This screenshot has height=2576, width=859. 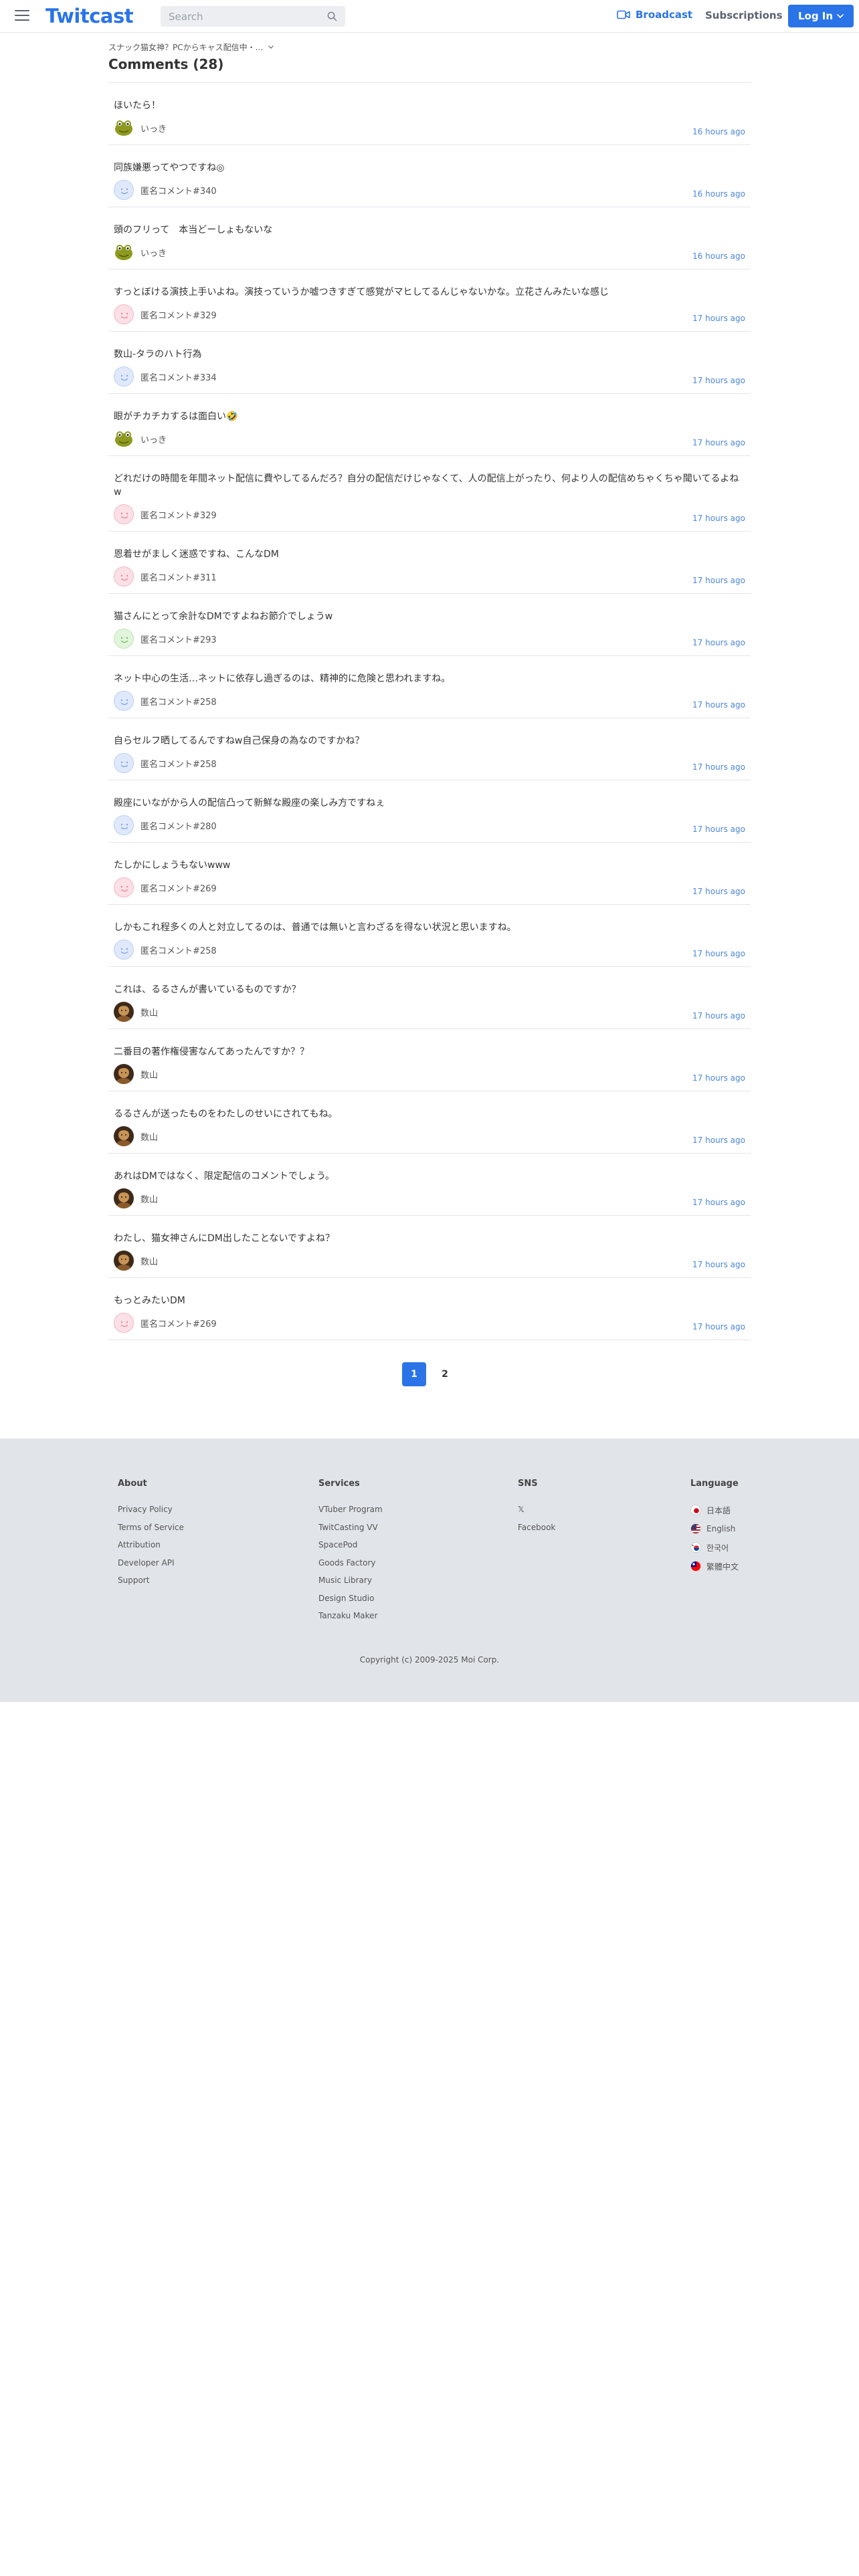 What do you see at coordinates (22, 16) in the screenshot?
I see `hamburger-menu-icon` at bounding box center [22, 16].